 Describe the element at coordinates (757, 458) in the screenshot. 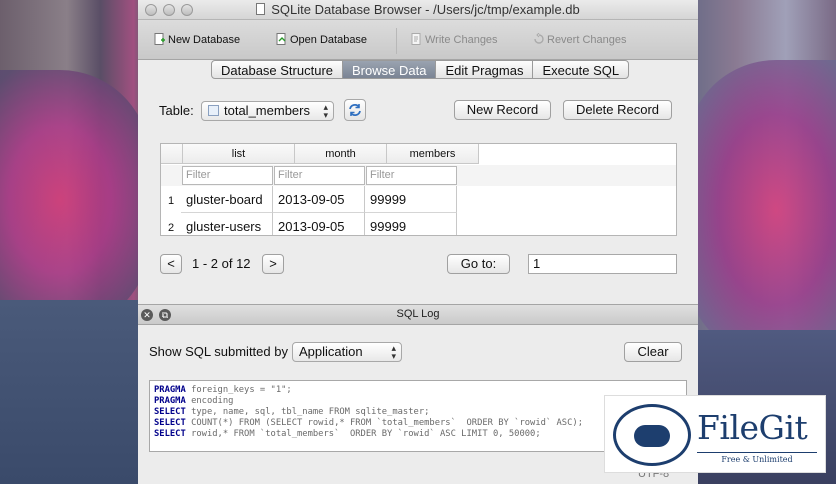

I see `watermark-tagline: Free & Unlimited` at that location.